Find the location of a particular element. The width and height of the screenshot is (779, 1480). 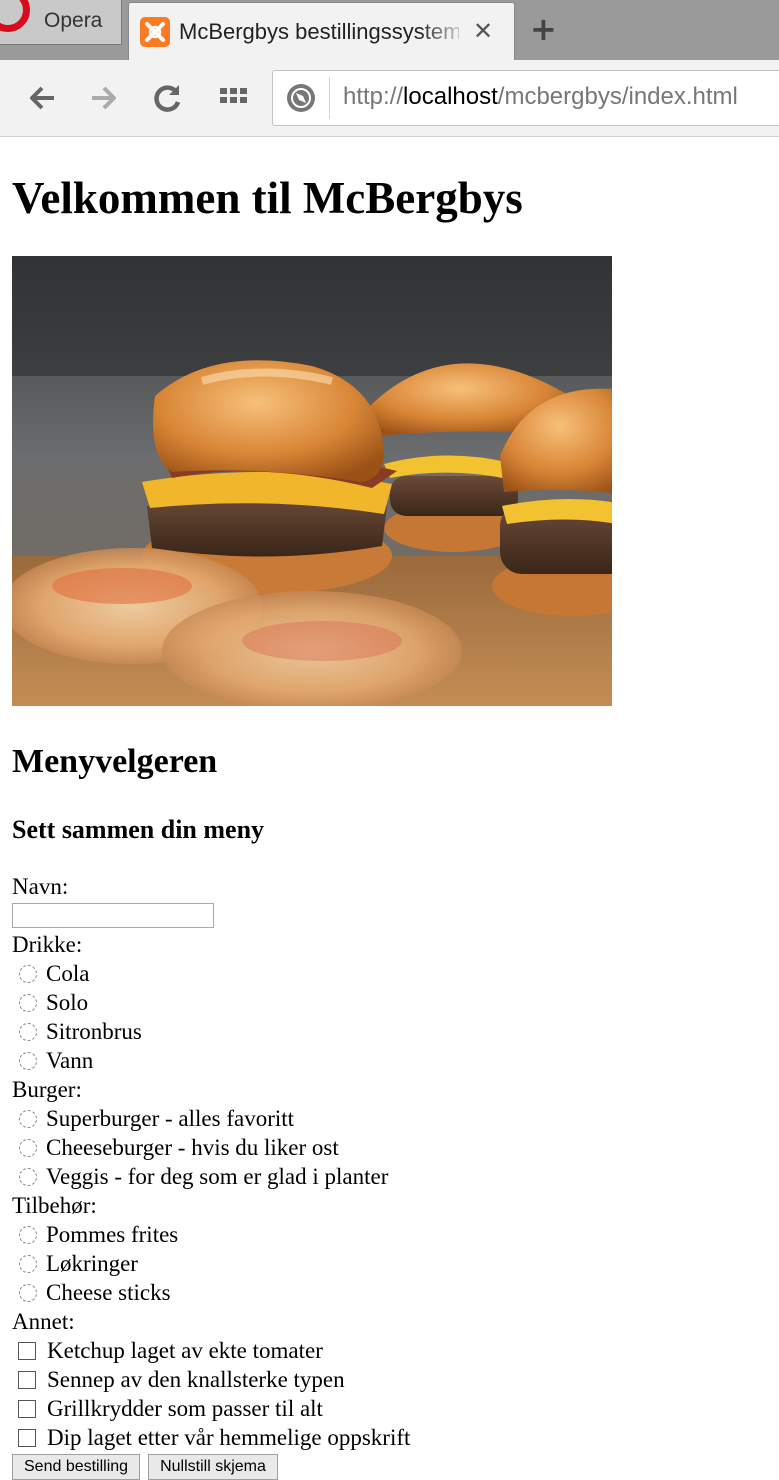

url-text: http://localhost/mcbergbys/index.html is located at coordinates (540, 97).